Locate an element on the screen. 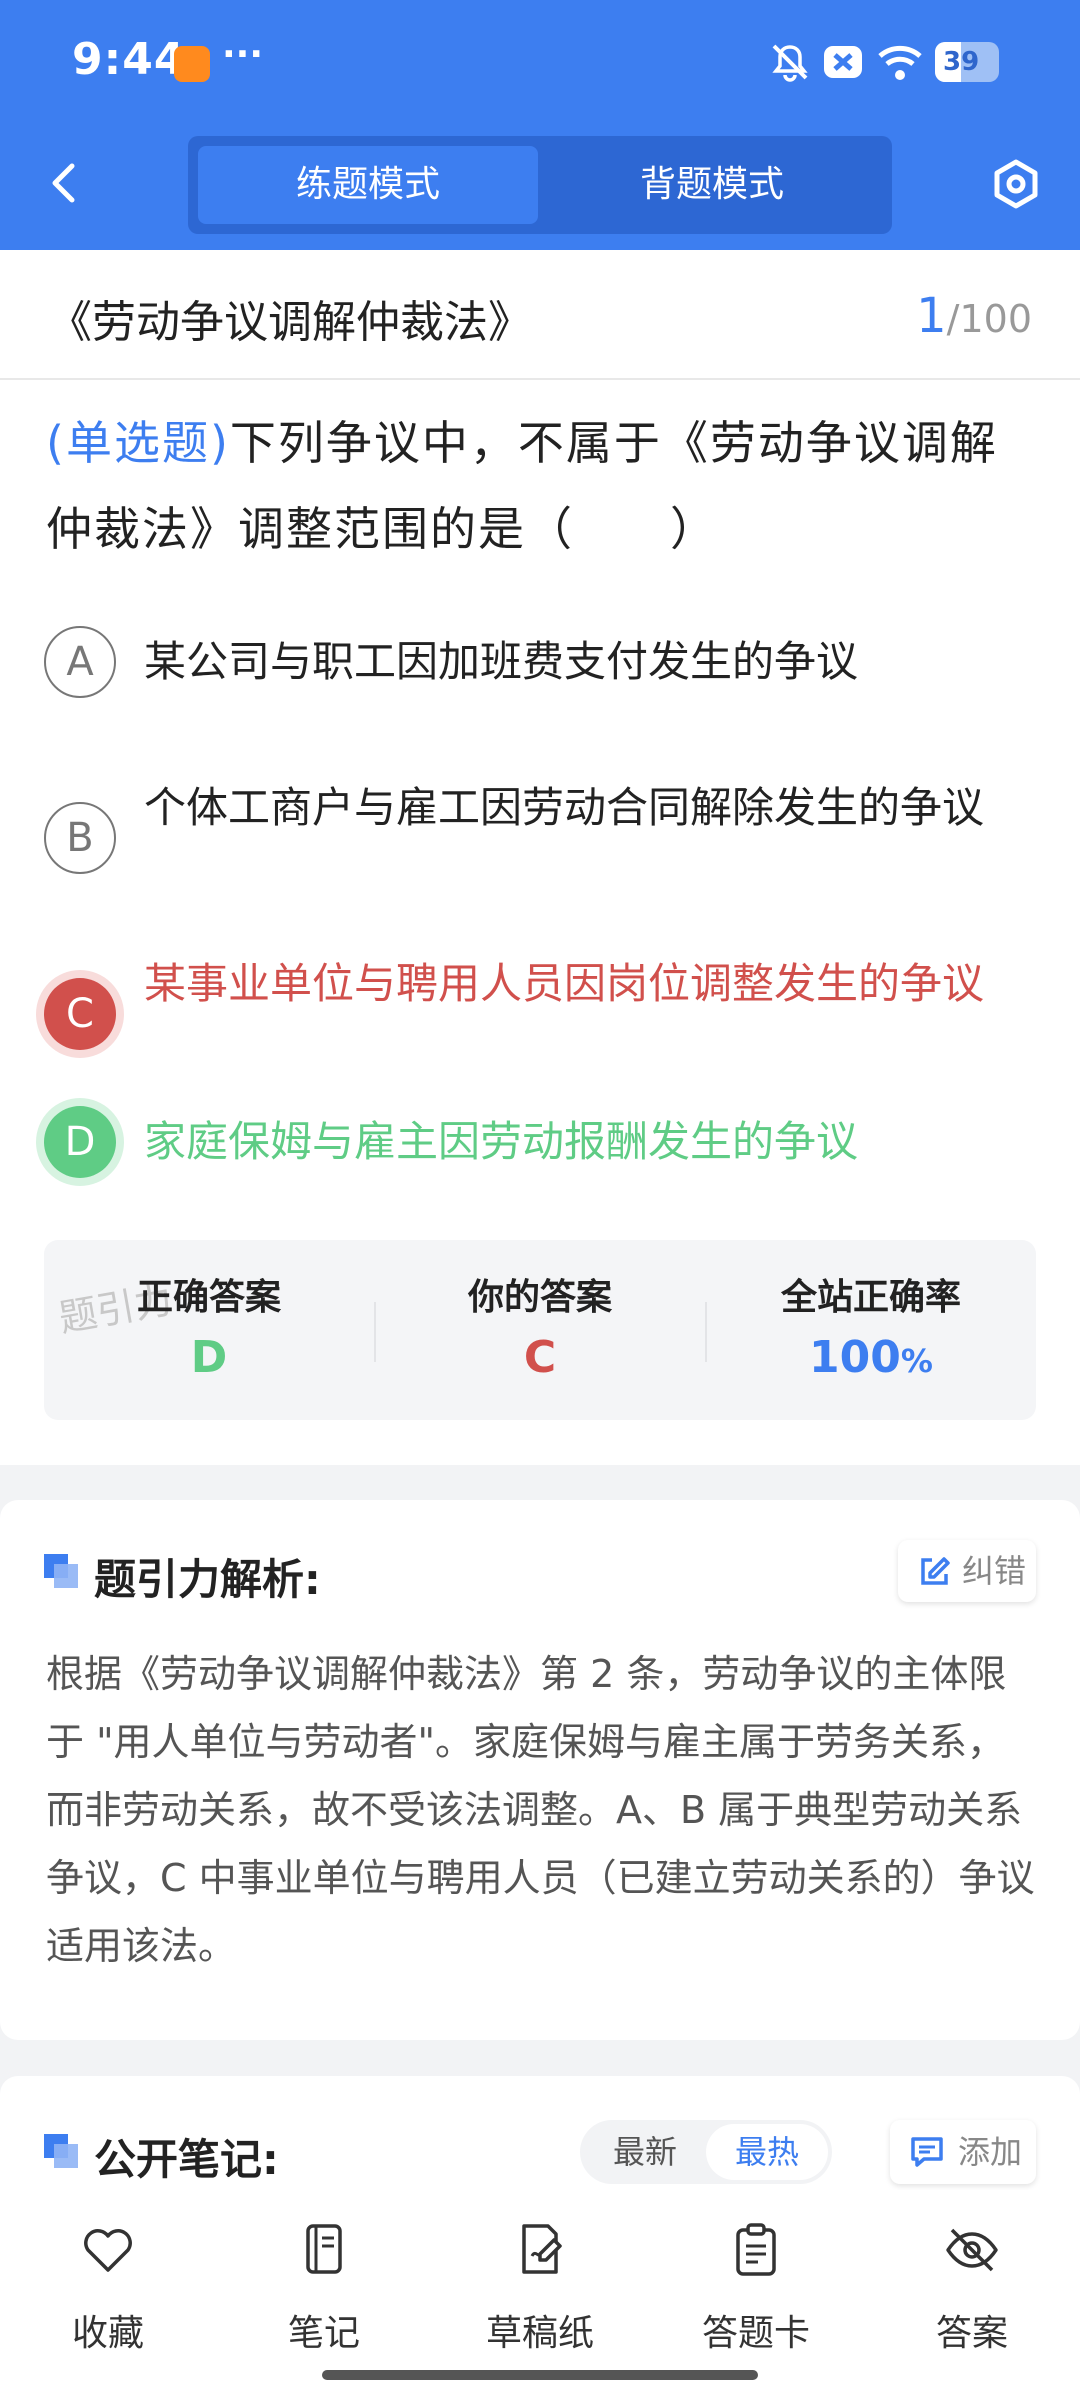  site-accuracy-value: 100% is located at coordinates (871, 1357).